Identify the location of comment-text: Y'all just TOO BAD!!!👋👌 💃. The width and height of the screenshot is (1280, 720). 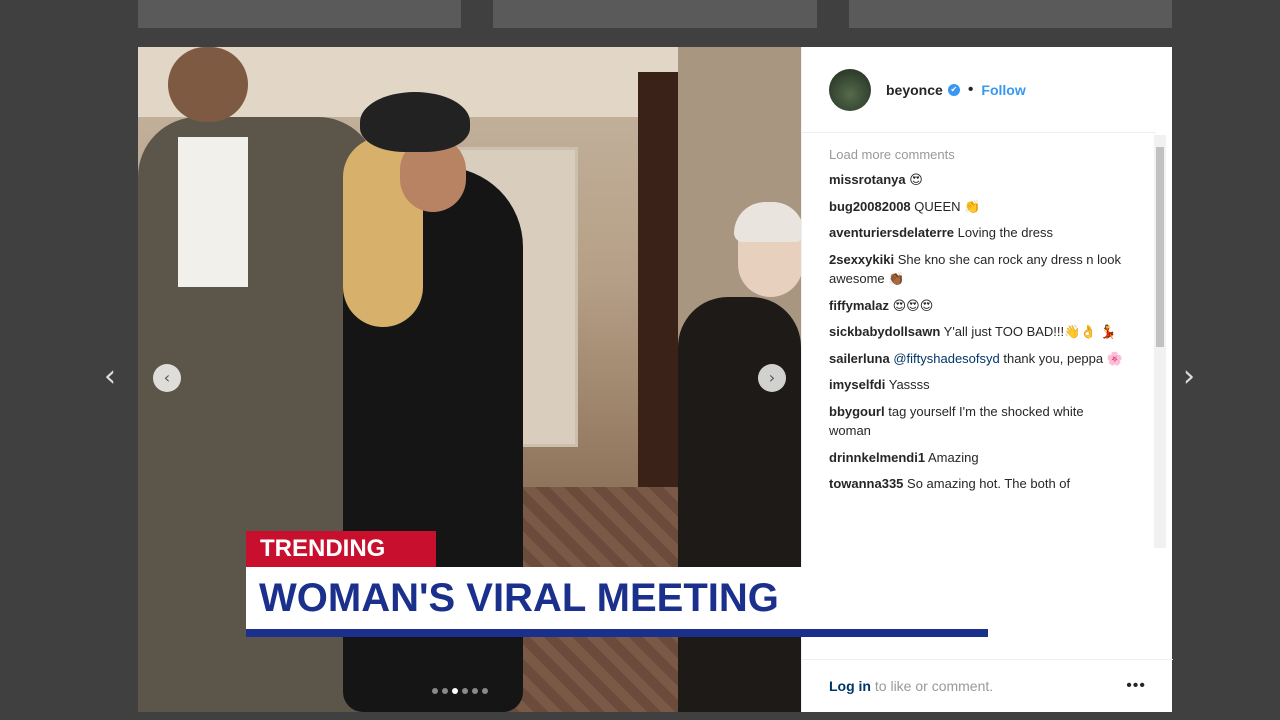
(1030, 331).